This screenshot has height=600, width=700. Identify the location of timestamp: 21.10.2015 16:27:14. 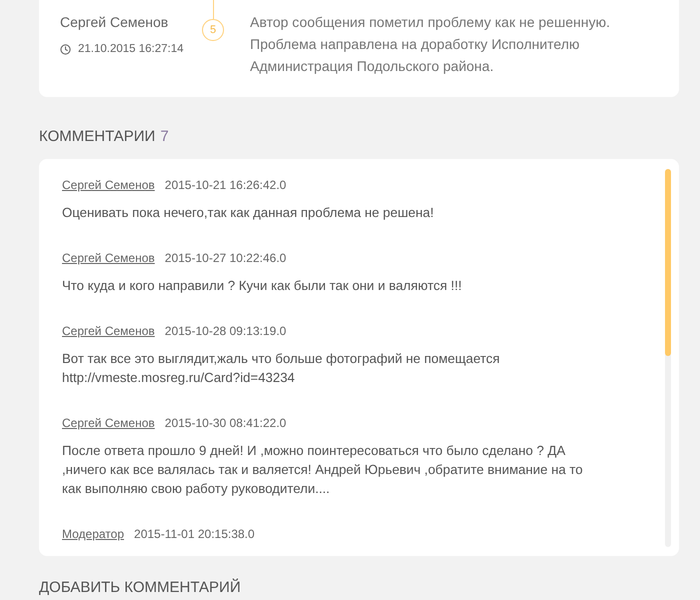
(131, 49).